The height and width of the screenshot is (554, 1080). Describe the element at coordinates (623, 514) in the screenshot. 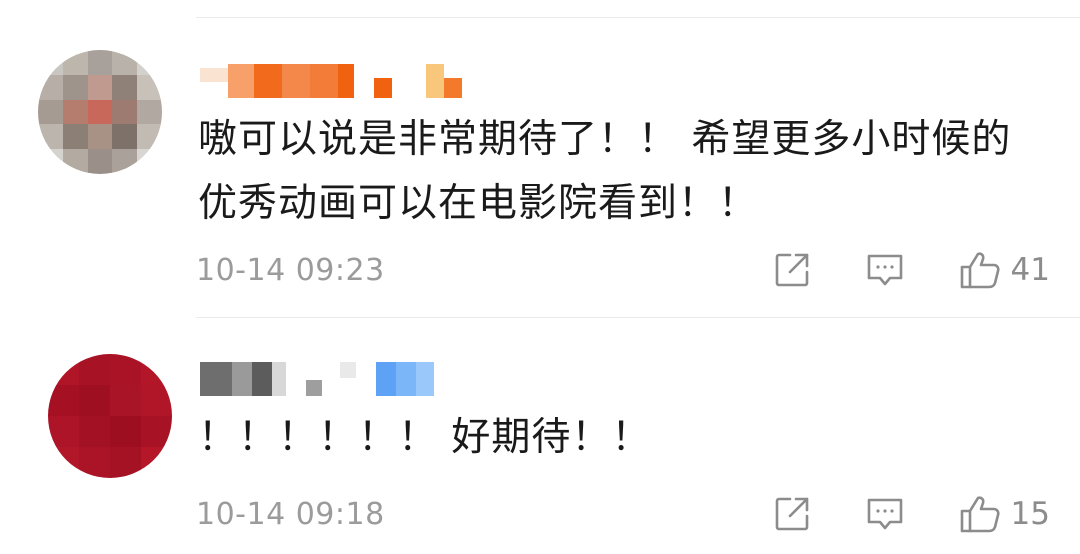

I see `comment-meta: 10-14 09:18 15` at that location.